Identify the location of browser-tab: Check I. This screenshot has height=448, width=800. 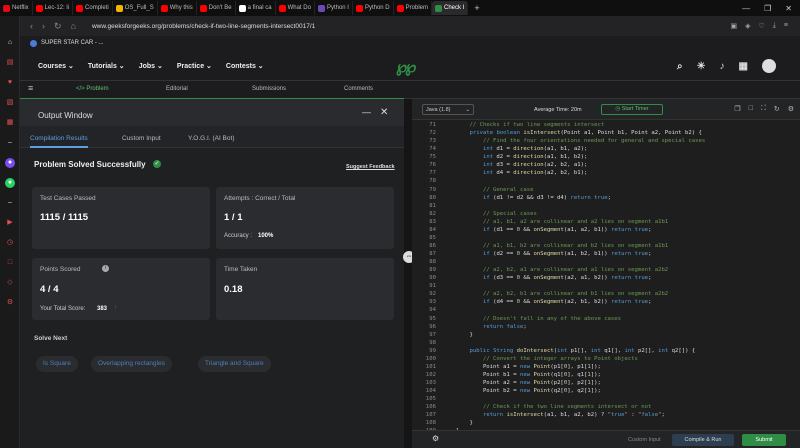
(450, 8).